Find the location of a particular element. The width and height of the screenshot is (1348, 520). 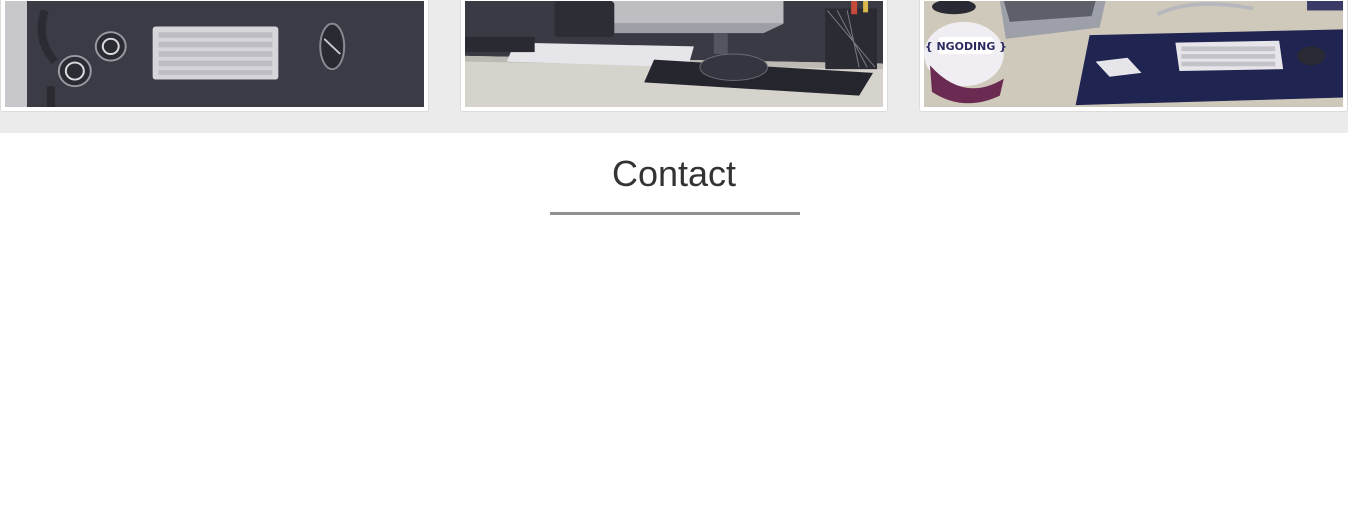

desk-monitor-keyboard-photo is located at coordinates (674, 54).